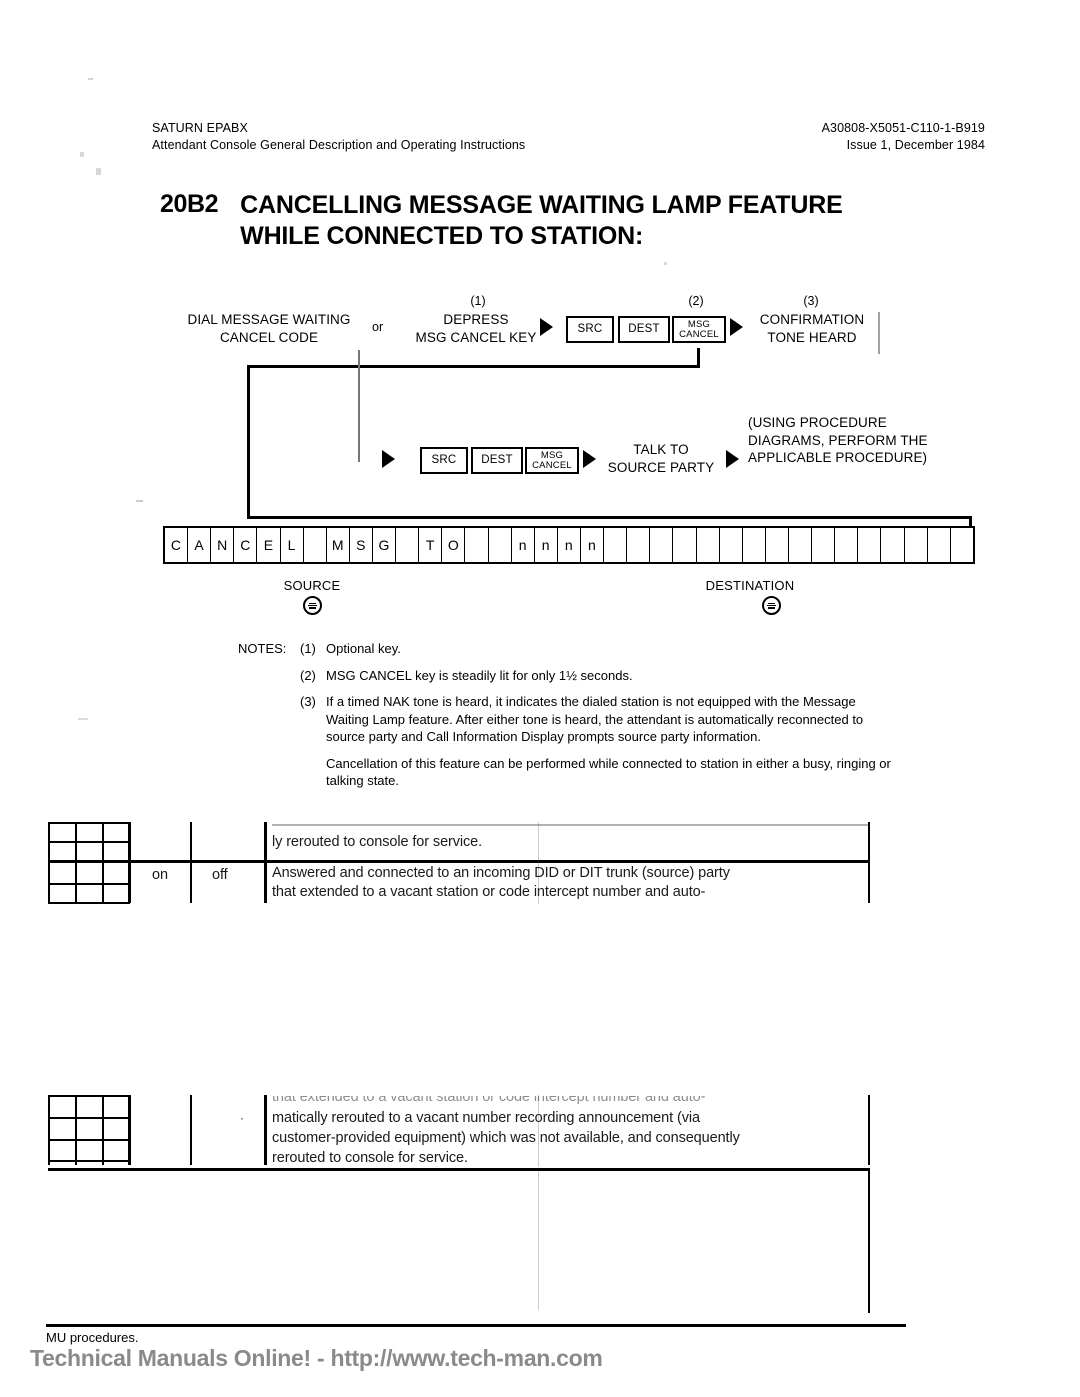 The height and width of the screenshot is (1397, 1080). I want to click on flow-arrow-icon, so click(546, 327).